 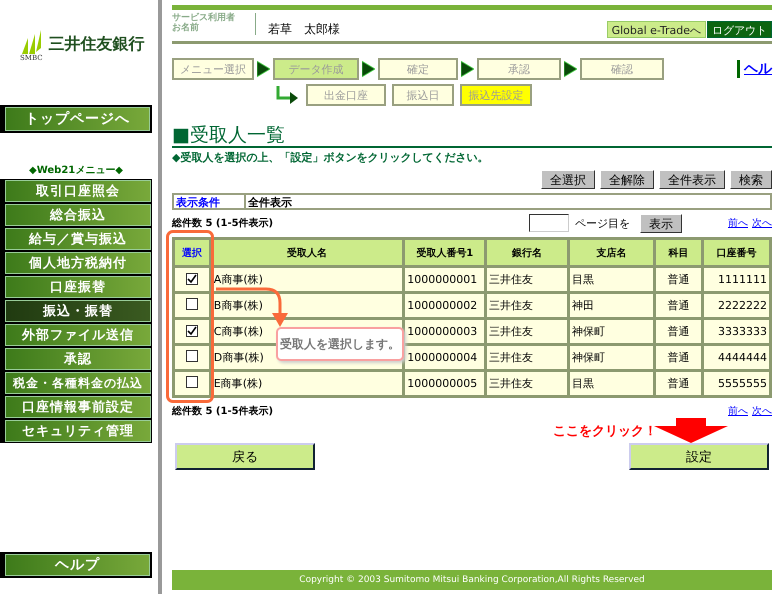 I want to click on column-header: 口座番号, so click(x=736, y=252).